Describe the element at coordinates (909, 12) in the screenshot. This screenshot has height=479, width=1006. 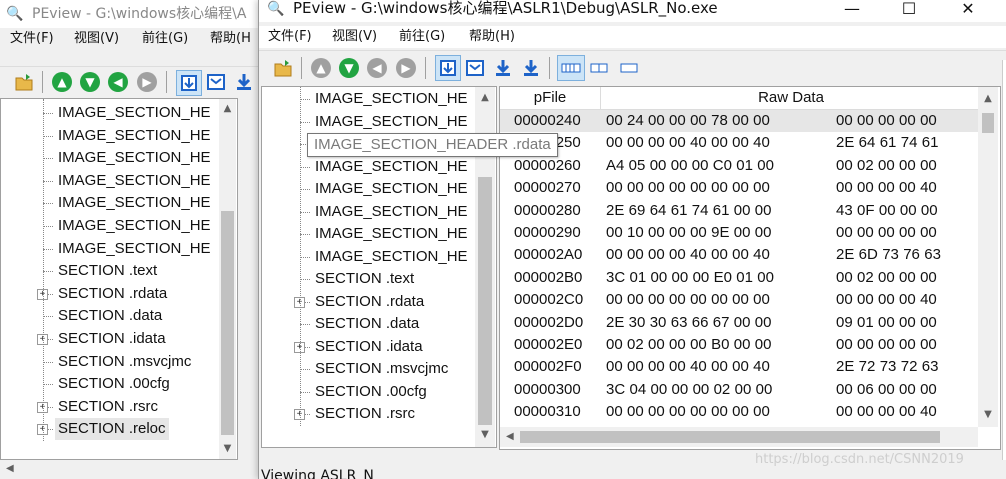
I see `maximize-button: ☐` at that location.